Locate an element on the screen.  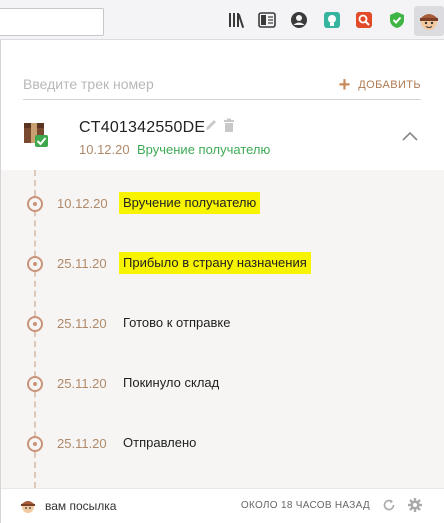
settings-icon is located at coordinates (415, 505).